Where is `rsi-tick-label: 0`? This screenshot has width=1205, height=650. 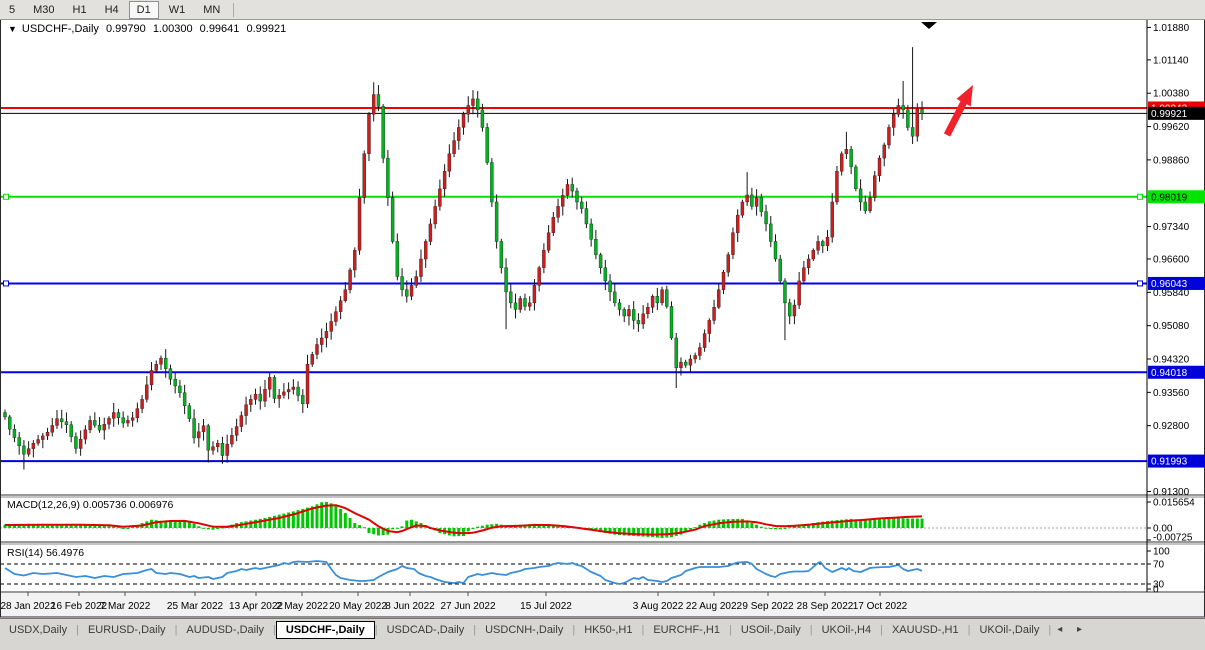
rsi-tick-label: 0 is located at coordinates (1156, 590).